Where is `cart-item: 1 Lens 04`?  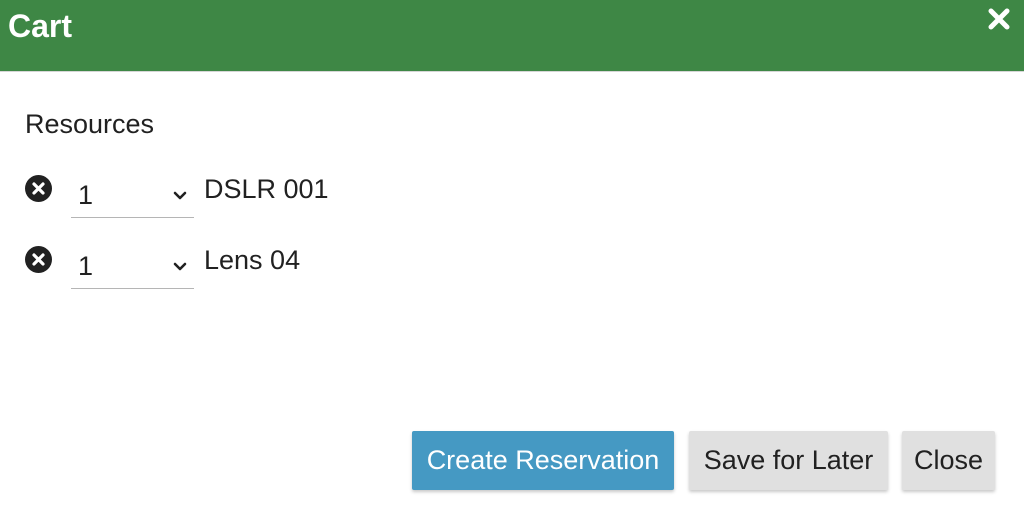 cart-item: 1 Lens 04 is located at coordinates (512, 273).